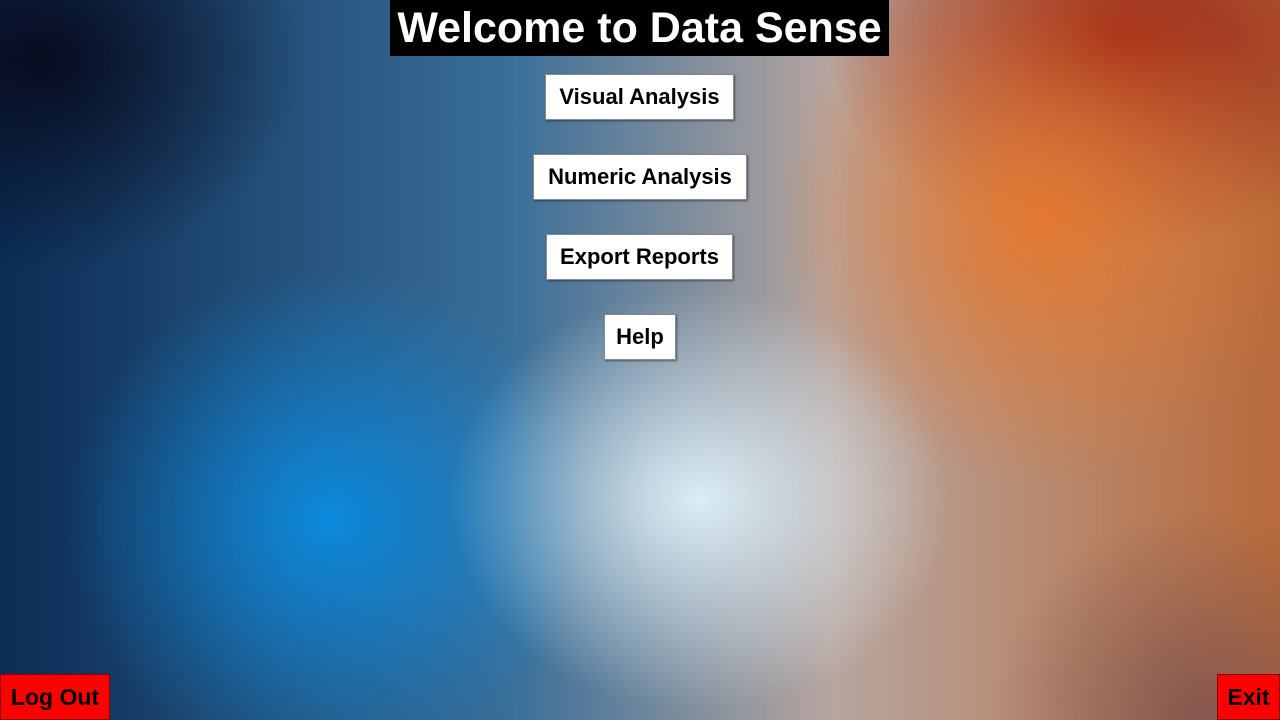 Image resolution: width=1280 pixels, height=720 pixels. I want to click on exit-button: Exit, so click(1248, 697).